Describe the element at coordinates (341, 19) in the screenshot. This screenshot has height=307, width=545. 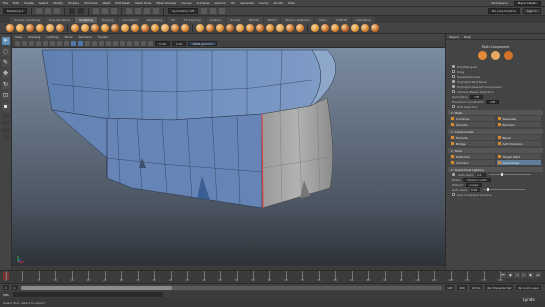
I see `shelf-tab: TURTLE` at that location.